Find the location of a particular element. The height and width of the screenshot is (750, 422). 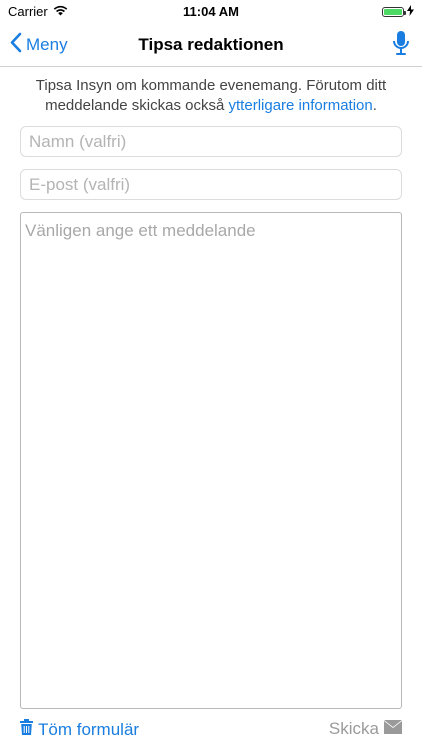

charging-icon is located at coordinates (410, 11).